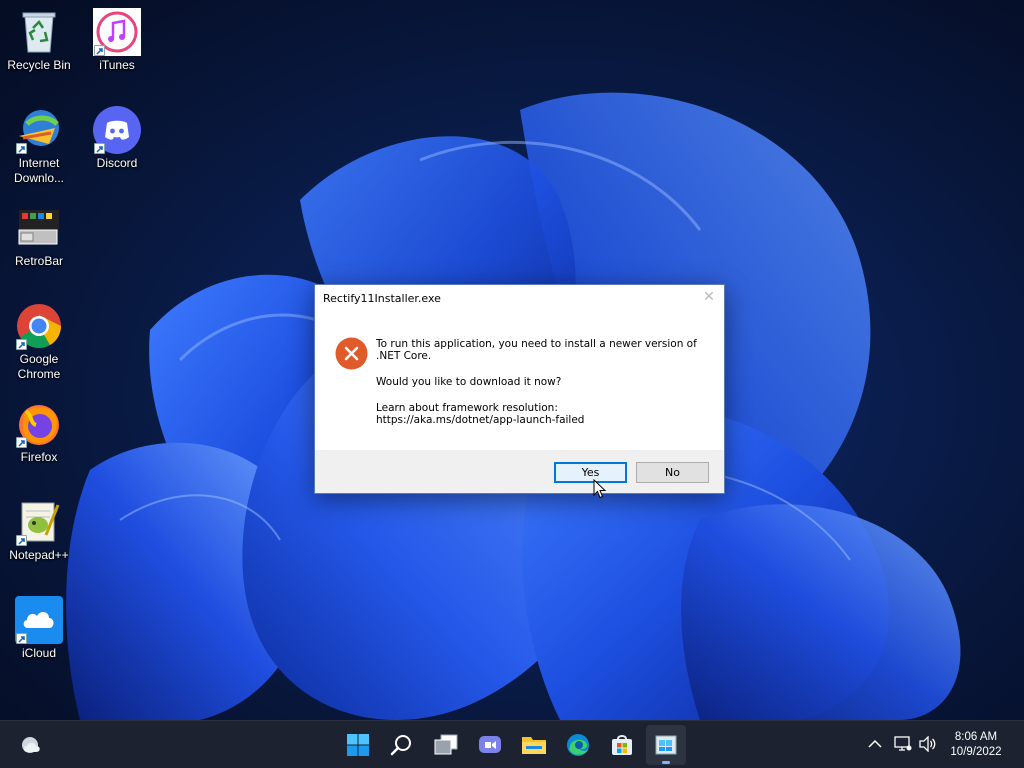 This screenshot has height=768, width=1024. I want to click on chat-icon, so click(490, 744).